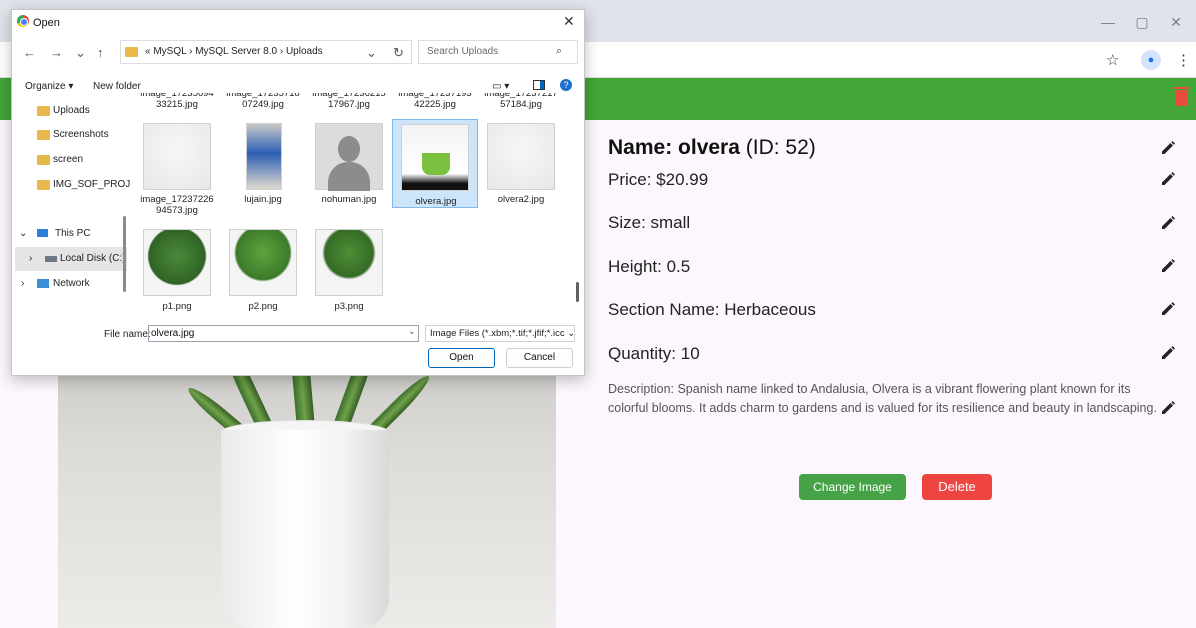 Image resolution: width=1196 pixels, height=628 pixels. I want to click on path-dropdown-icon: ⌄, so click(371, 53).